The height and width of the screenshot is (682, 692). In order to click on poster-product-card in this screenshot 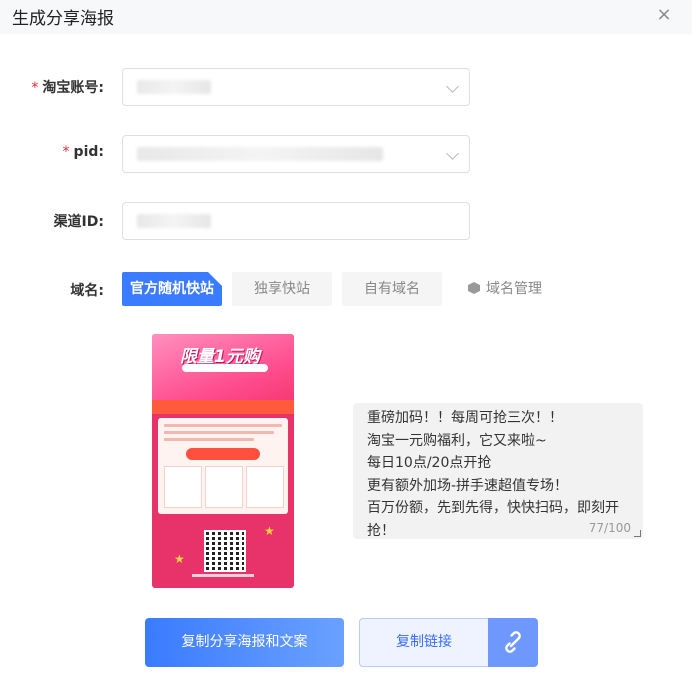, I will do `click(223, 466)`.